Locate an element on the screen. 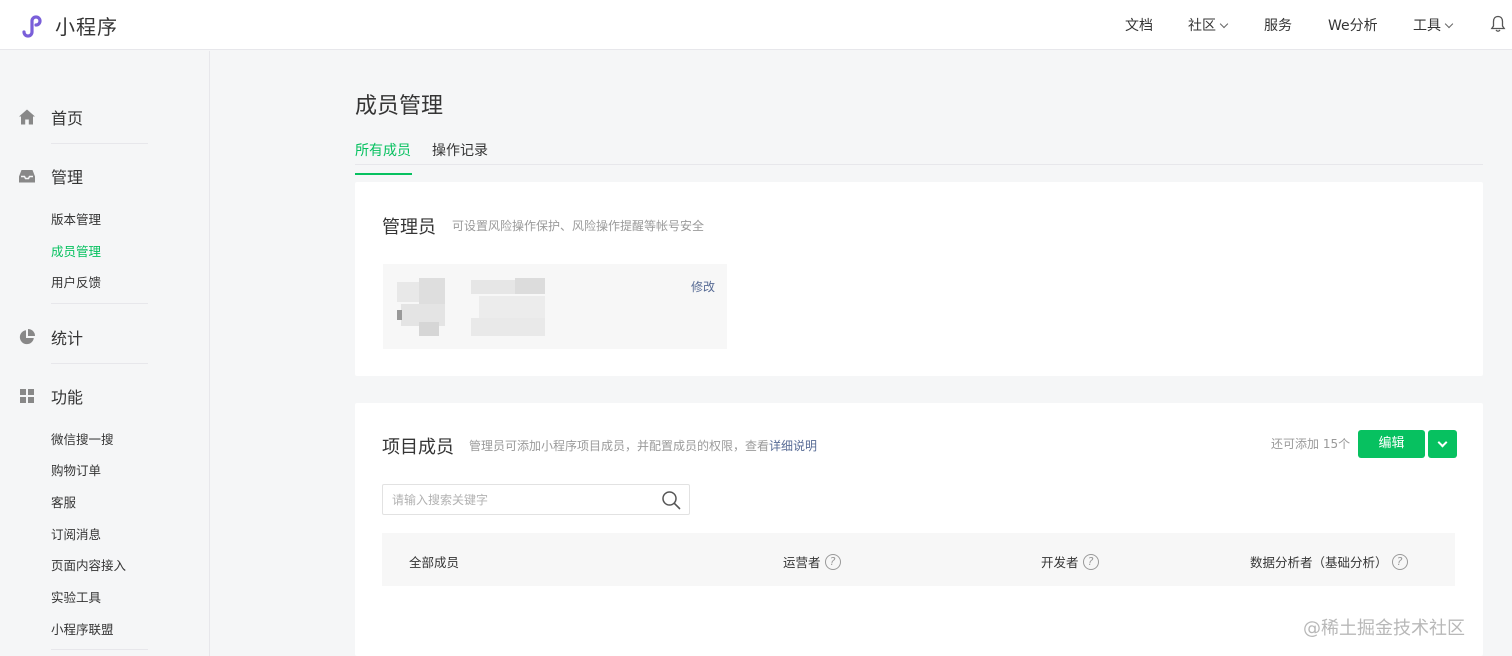 The image size is (1512, 656). topnav-community-label: 社区 is located at coordinates (1202, 26).